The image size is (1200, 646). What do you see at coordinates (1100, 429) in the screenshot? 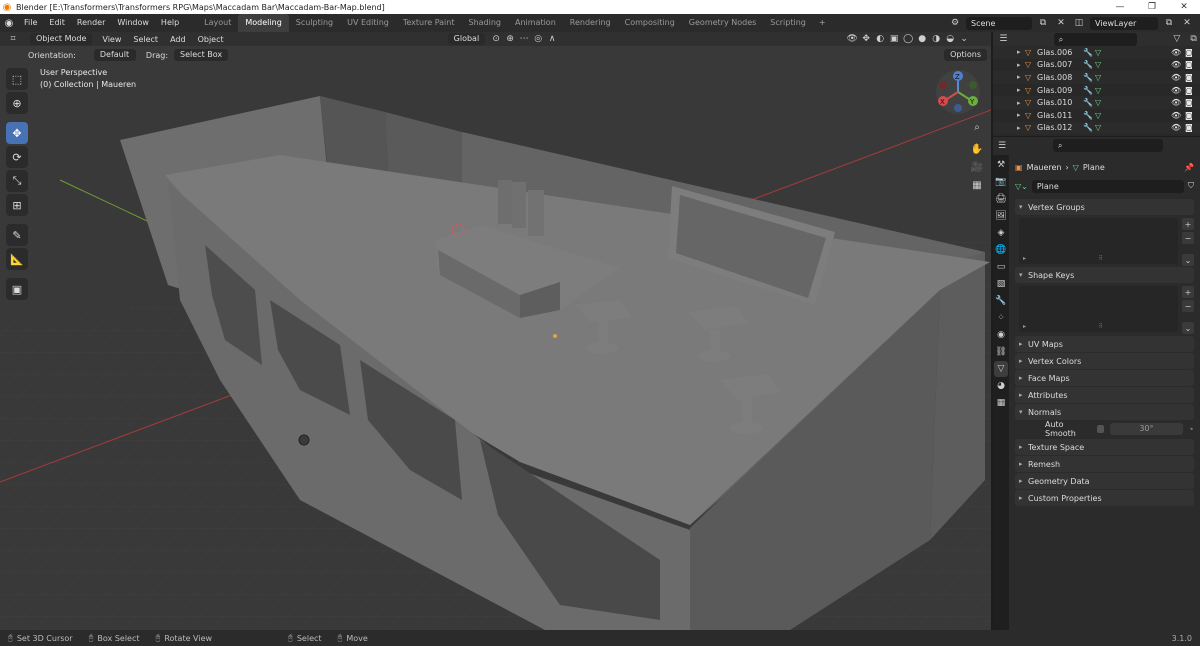
I see `auto-smooth-checkbox` at bounding box center [1100, 429].